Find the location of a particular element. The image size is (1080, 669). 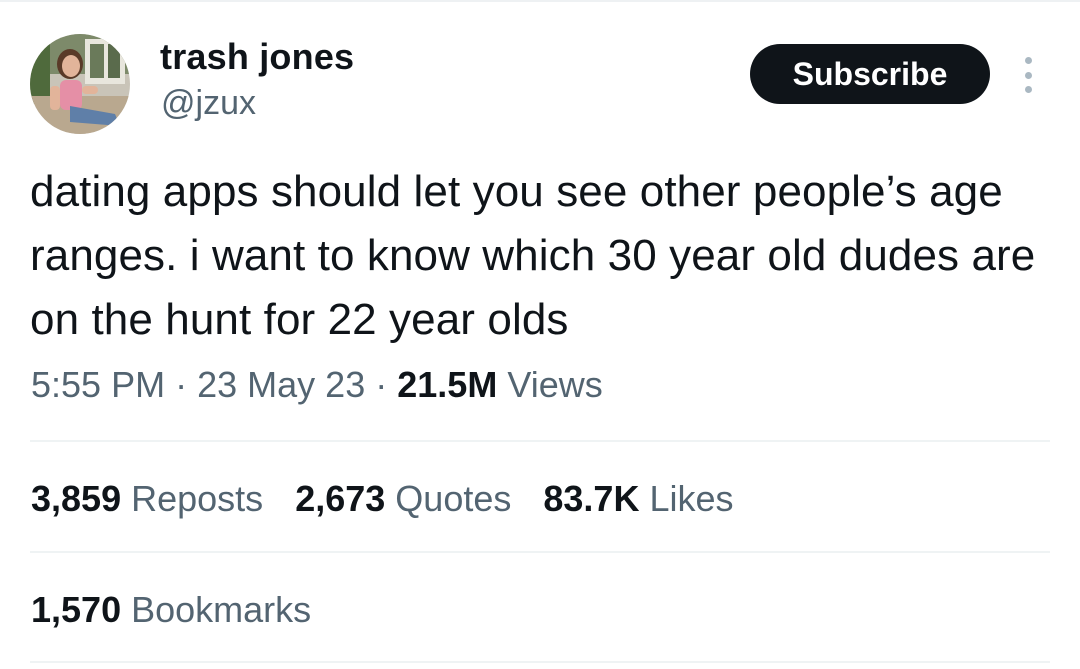

likes-stat: 83.7K Likes is located at coordinates (638, 499).